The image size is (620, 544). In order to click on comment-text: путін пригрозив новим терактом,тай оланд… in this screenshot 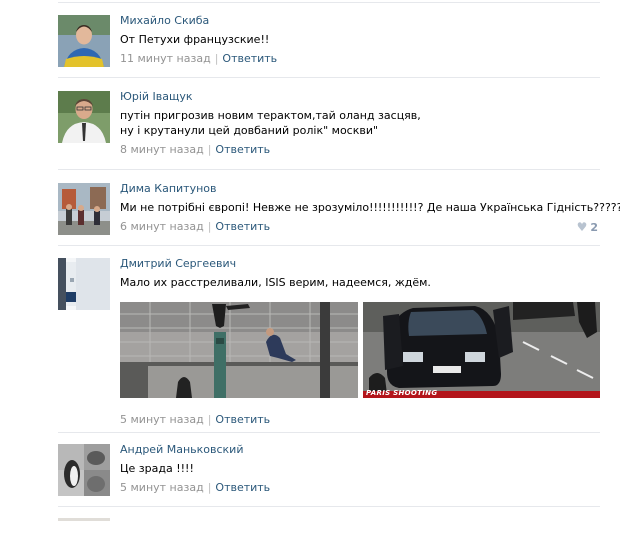, I will do `click(359, 123)`.